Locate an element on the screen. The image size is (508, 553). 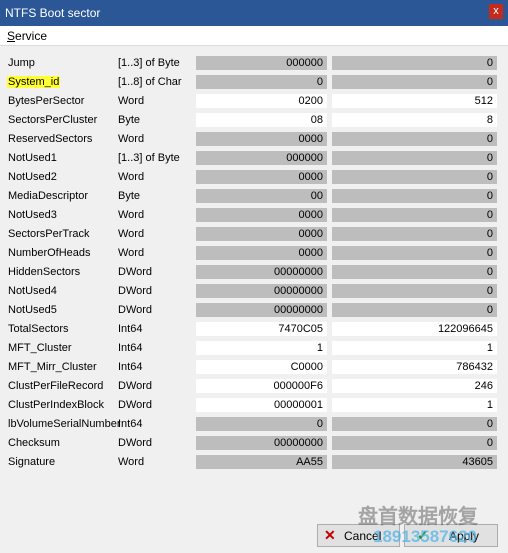
field-row: NumberOfHeads Word 0000 0 is located at coordinates (254, 253).